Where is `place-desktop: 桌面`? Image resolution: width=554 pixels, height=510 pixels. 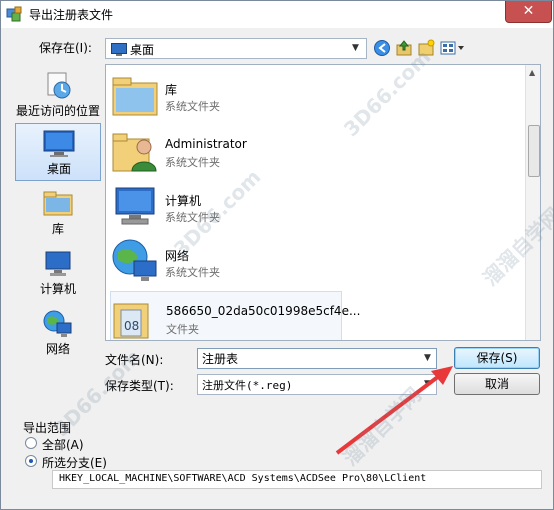
place-desktop: 桌面 is located at coordinates (58, 152).